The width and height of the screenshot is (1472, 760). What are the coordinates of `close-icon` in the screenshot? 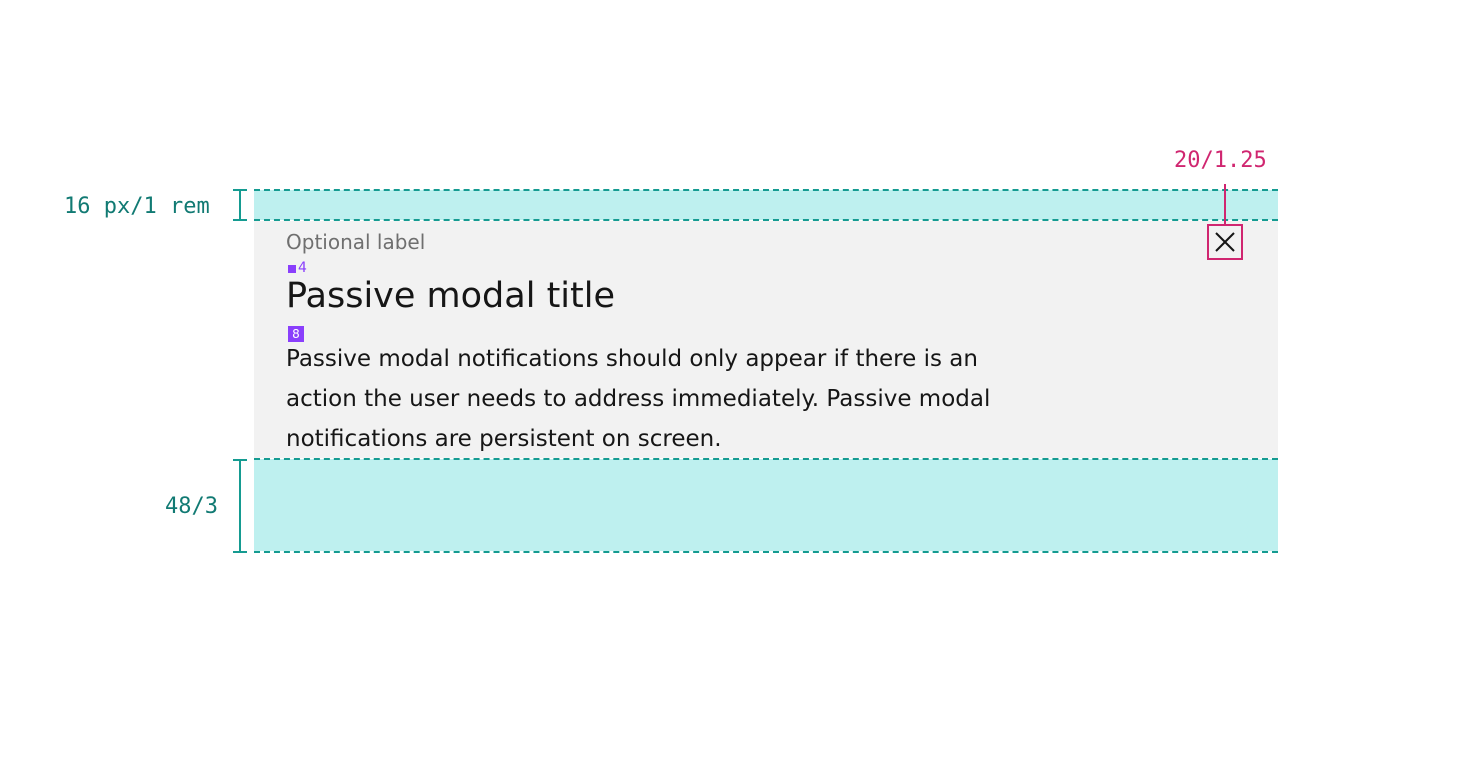 It's located at (1225, 242).